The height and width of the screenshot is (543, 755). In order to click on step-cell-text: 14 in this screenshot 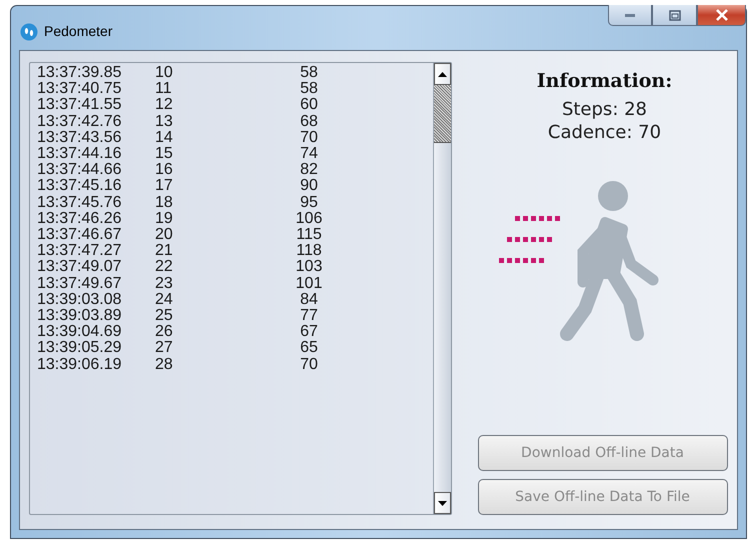, I will do `click(164, 138)`.